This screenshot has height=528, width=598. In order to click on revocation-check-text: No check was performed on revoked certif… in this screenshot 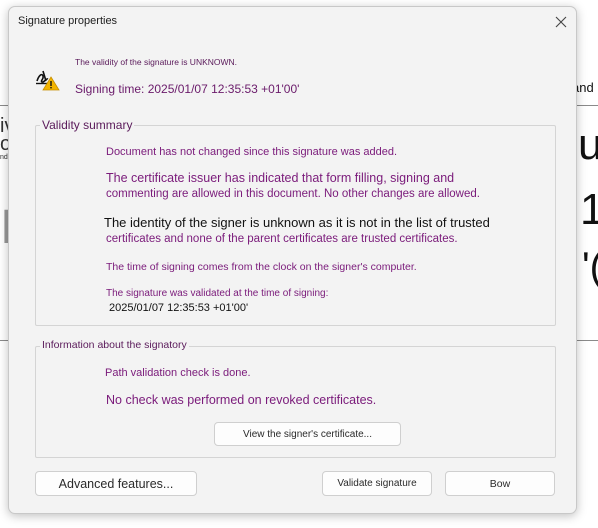, I will do `click(241, 400)`.